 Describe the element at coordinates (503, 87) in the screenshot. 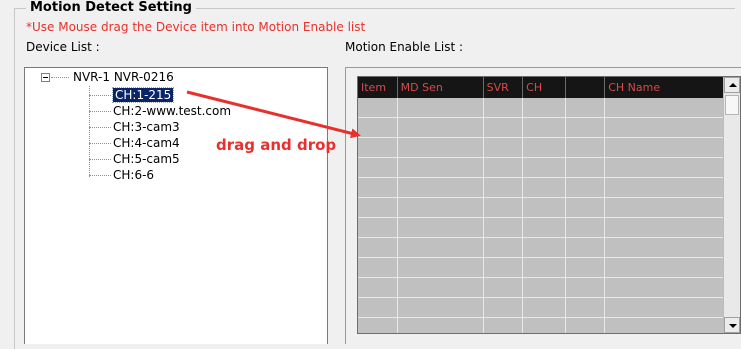

I see `column-header: SVR` at that location.